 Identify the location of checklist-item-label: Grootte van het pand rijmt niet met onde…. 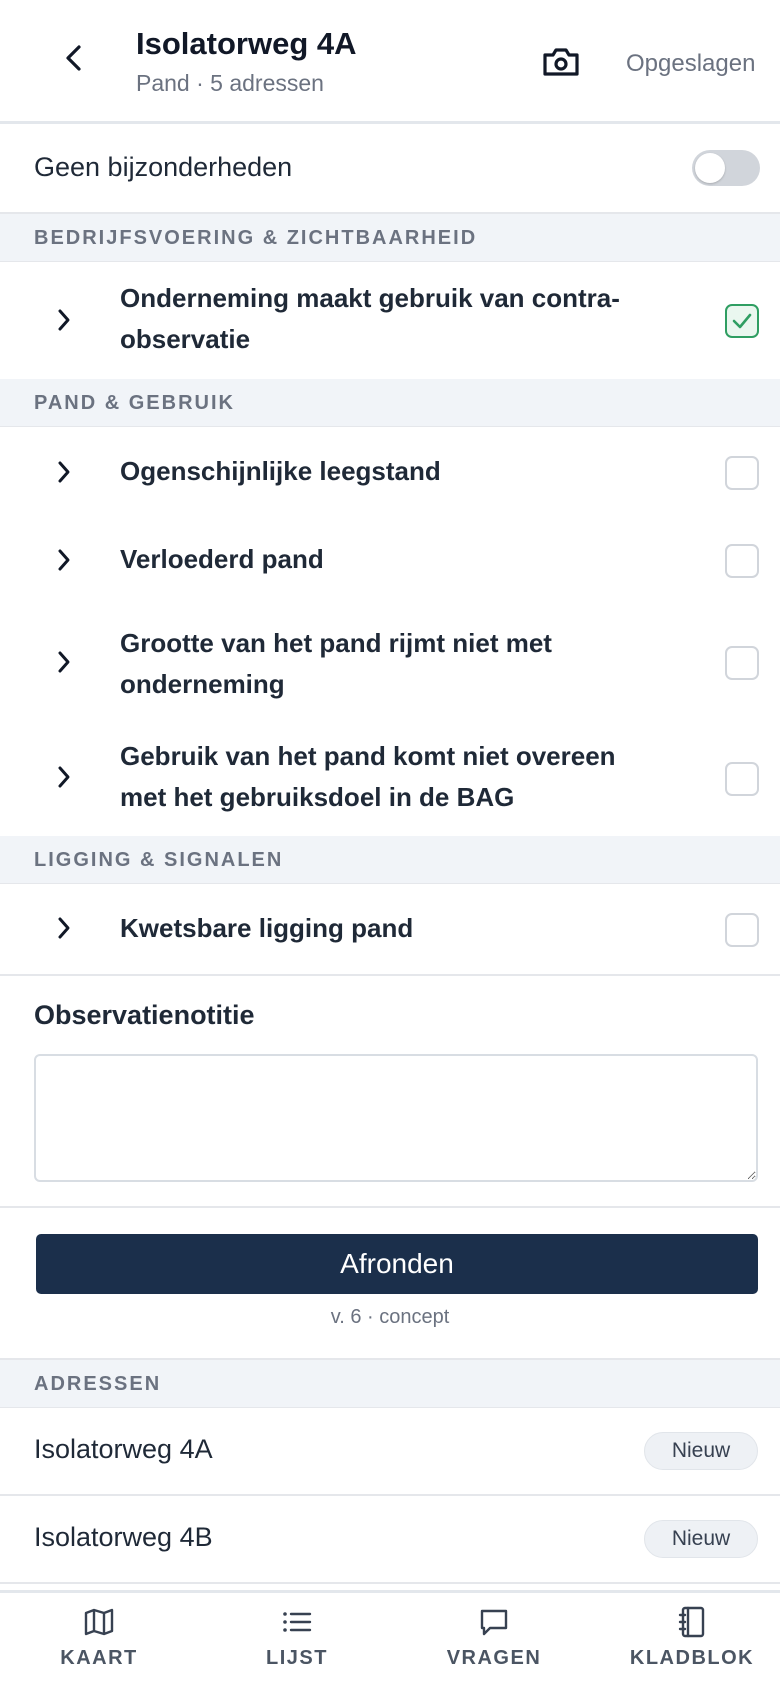
(336, 663).